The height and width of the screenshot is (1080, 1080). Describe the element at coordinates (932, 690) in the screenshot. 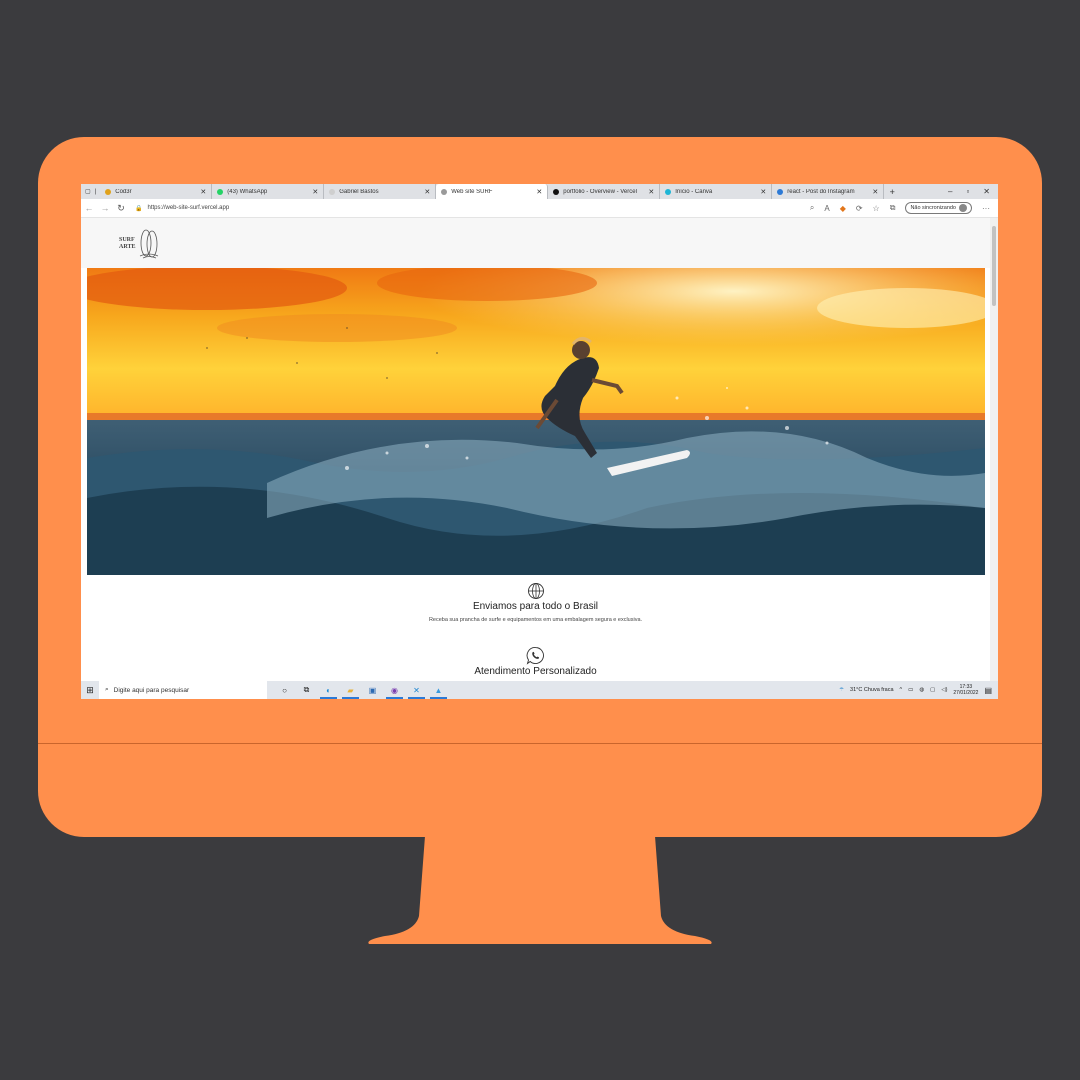

I see `display-icon: ▢` at that location.